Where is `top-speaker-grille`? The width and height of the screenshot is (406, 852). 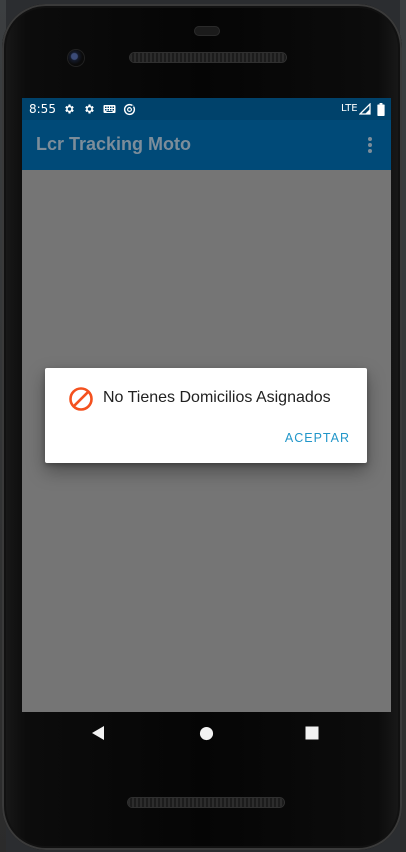 top-speaker-grille is located at coordinates (208, 57).